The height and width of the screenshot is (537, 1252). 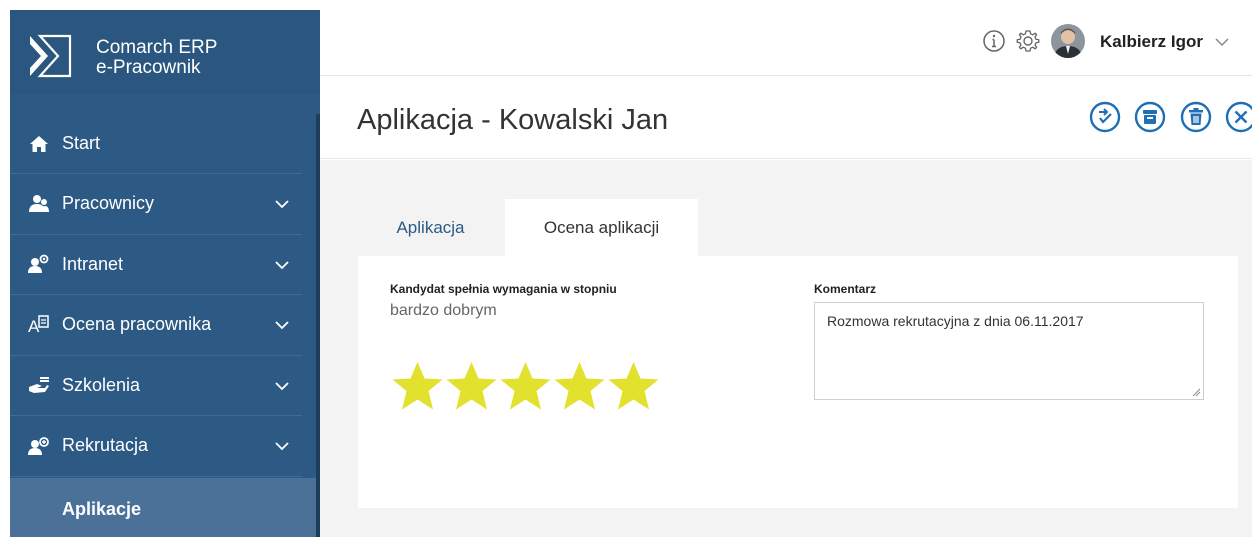 What do you see at coordinates (156, 144) in the screenshot?
I see `sidebar-item-start: Start` at bounding box center [156, 144].